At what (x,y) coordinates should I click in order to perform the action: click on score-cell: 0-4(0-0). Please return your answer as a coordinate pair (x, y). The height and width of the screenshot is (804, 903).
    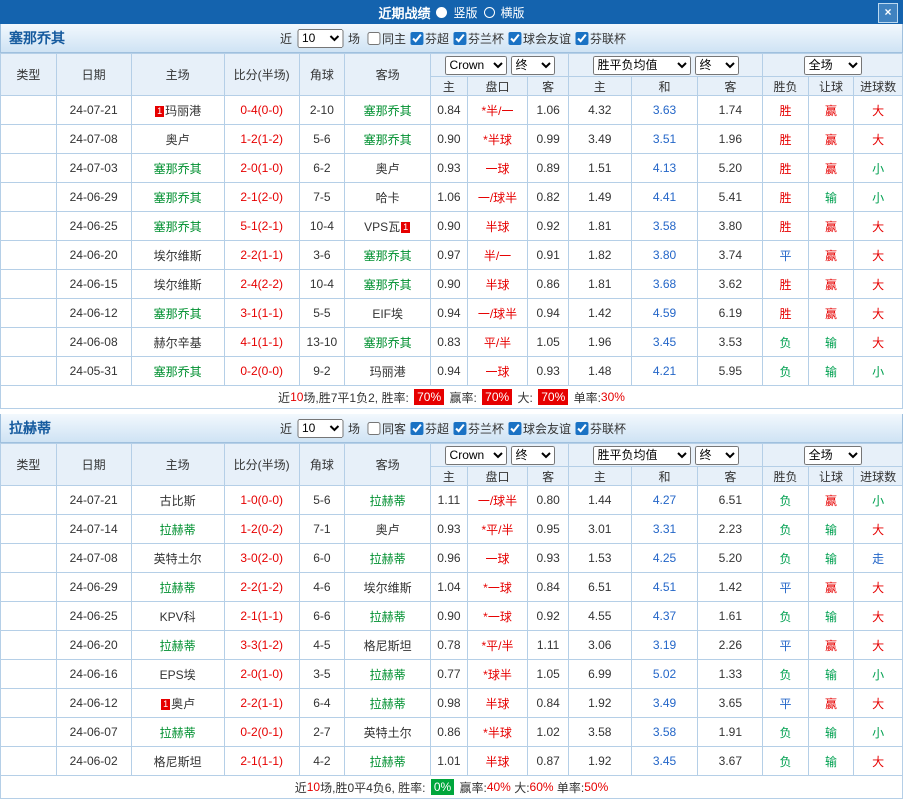
    Looking at the image, I should click on (261, 110).